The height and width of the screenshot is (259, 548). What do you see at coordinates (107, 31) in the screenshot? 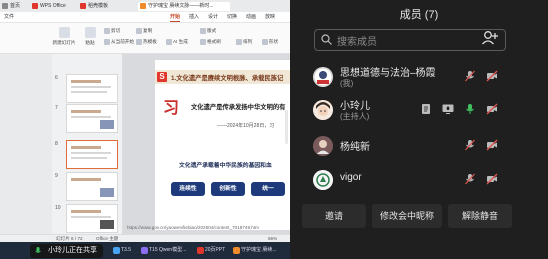
I see `scissors-icon` at bounding box center [107, 31].